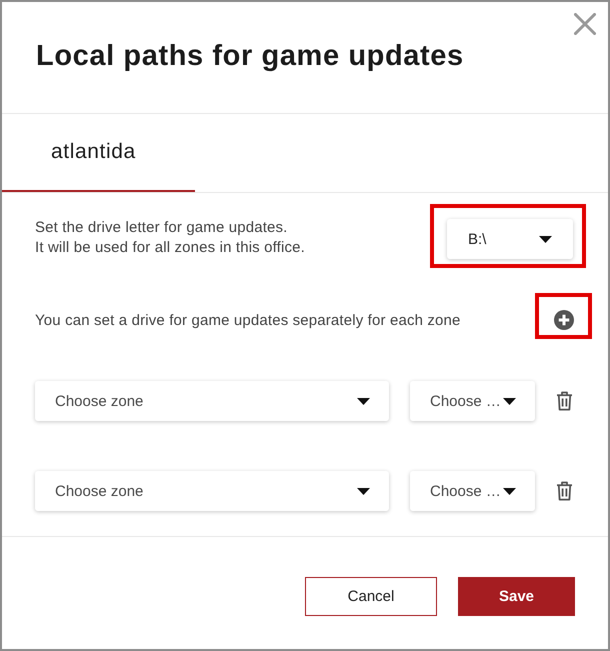 The width and height of the screenshot is (610, 651). I want to click on drive-select: B:\, so click(510, 239).